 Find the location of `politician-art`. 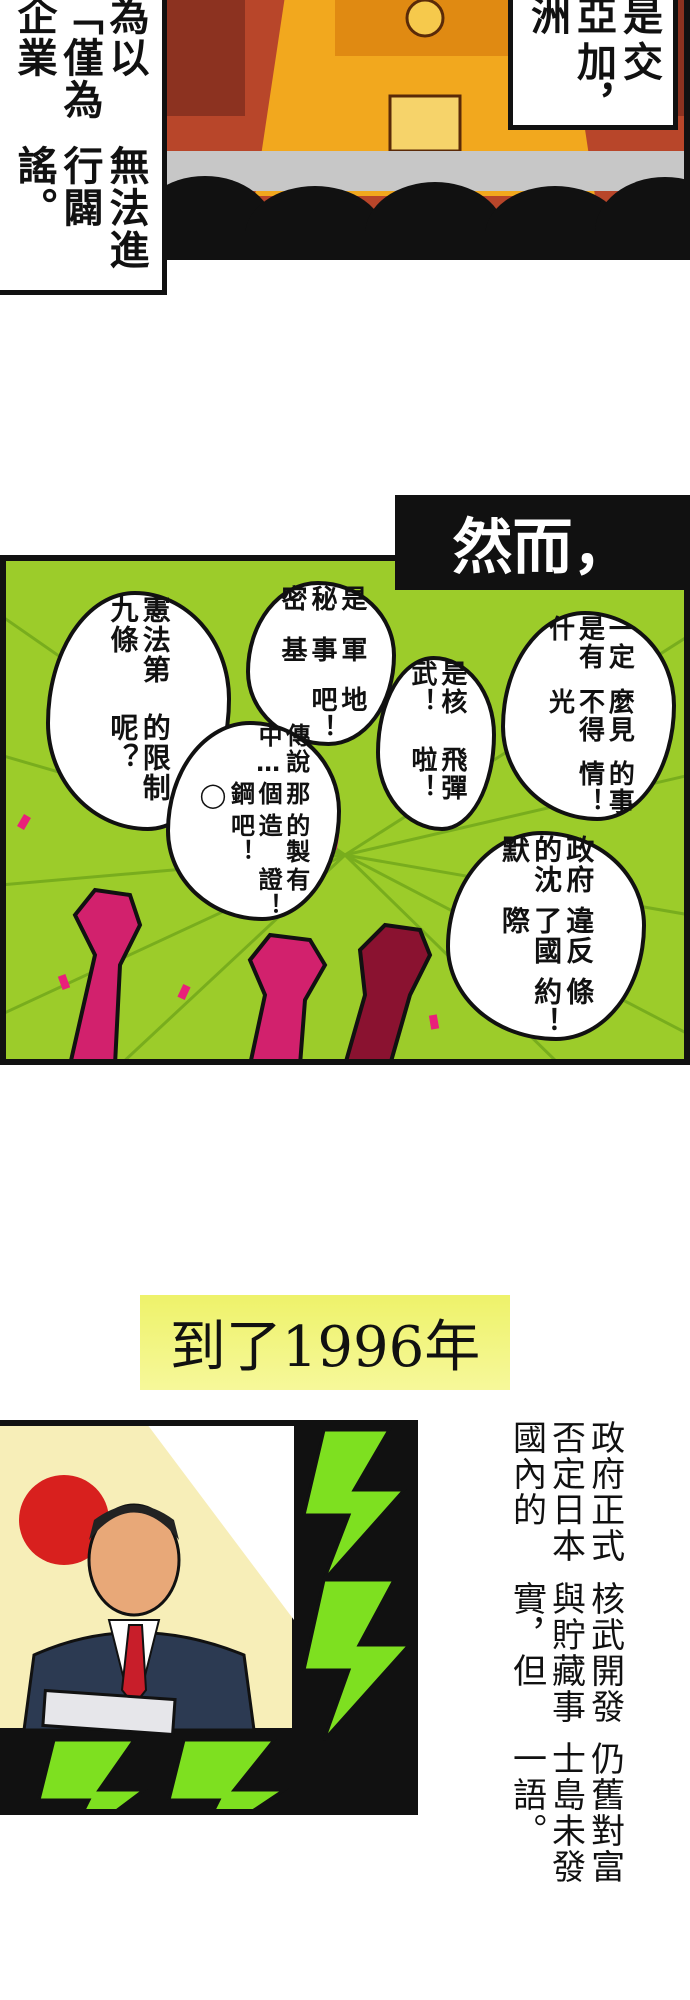

politician-art is located at coordinates (206, 1617).